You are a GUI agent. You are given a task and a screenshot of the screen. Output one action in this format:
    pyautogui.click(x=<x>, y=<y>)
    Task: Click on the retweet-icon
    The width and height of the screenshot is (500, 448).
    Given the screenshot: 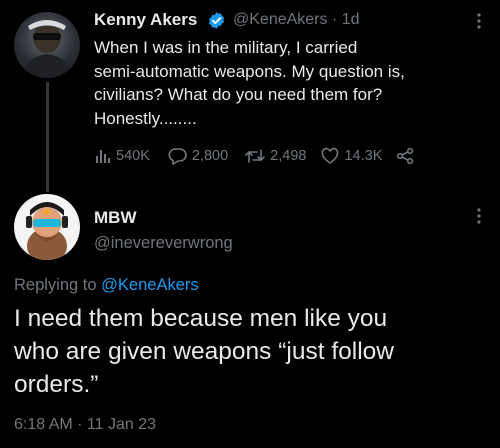 What is the action you would take?
    pyautogui.click(x=255, y=156)
    